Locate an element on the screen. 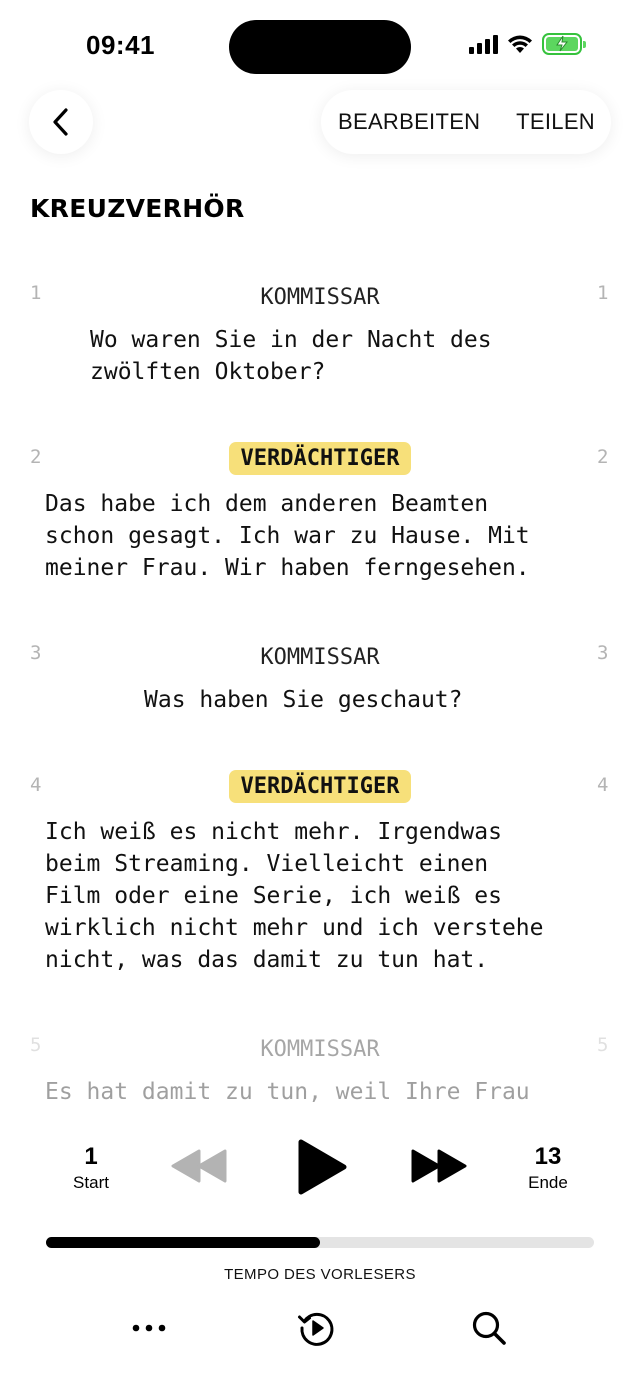 Image resolution: width=640 pixels, height=1387 pixels. edit-button: BEARBEITEN is located at coordinates (409, 122).